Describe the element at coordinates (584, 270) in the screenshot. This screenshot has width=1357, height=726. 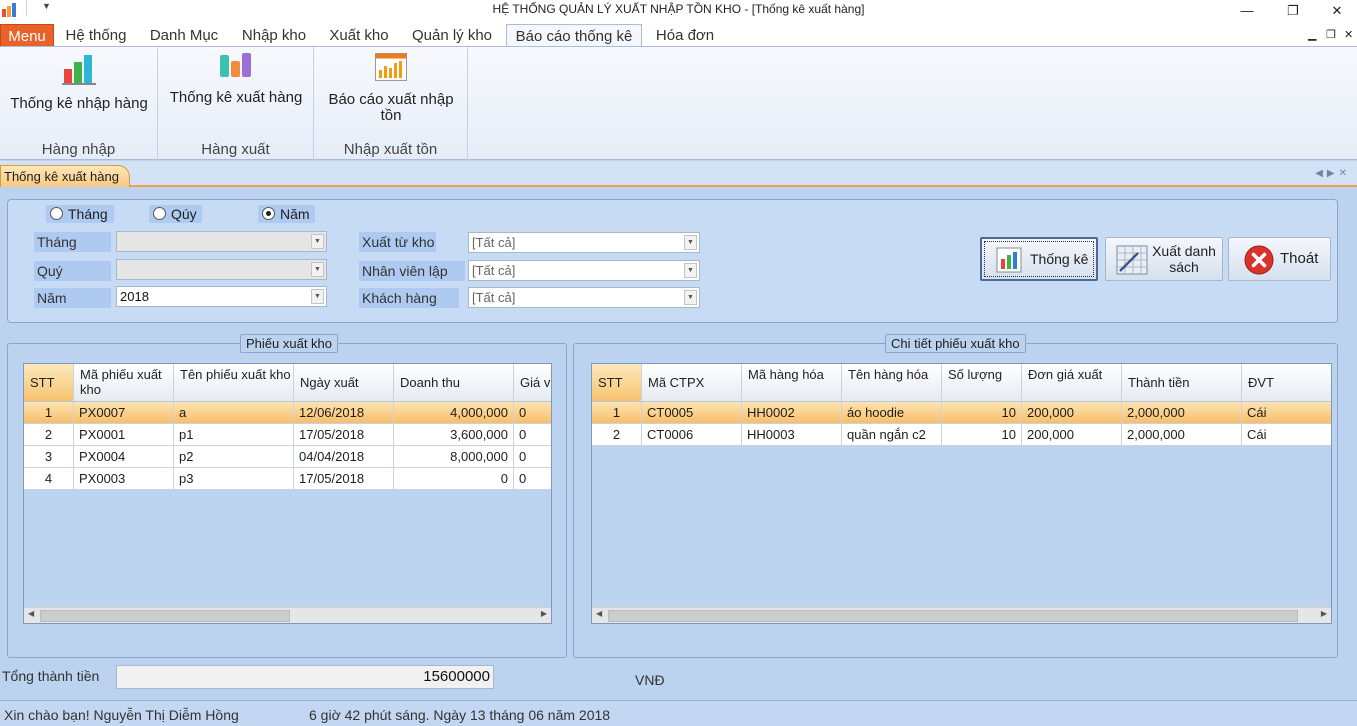
I see `employee-select: [Tất cả] ▼` at that location.